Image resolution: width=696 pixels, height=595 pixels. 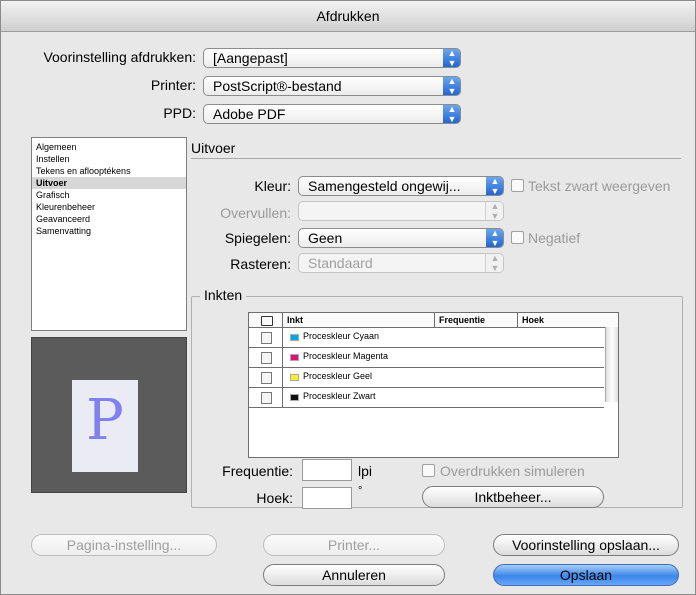 I want to click on kleur-popup: Samengesteld ongewij... ▲ ▼, so click(x=401, y=186).